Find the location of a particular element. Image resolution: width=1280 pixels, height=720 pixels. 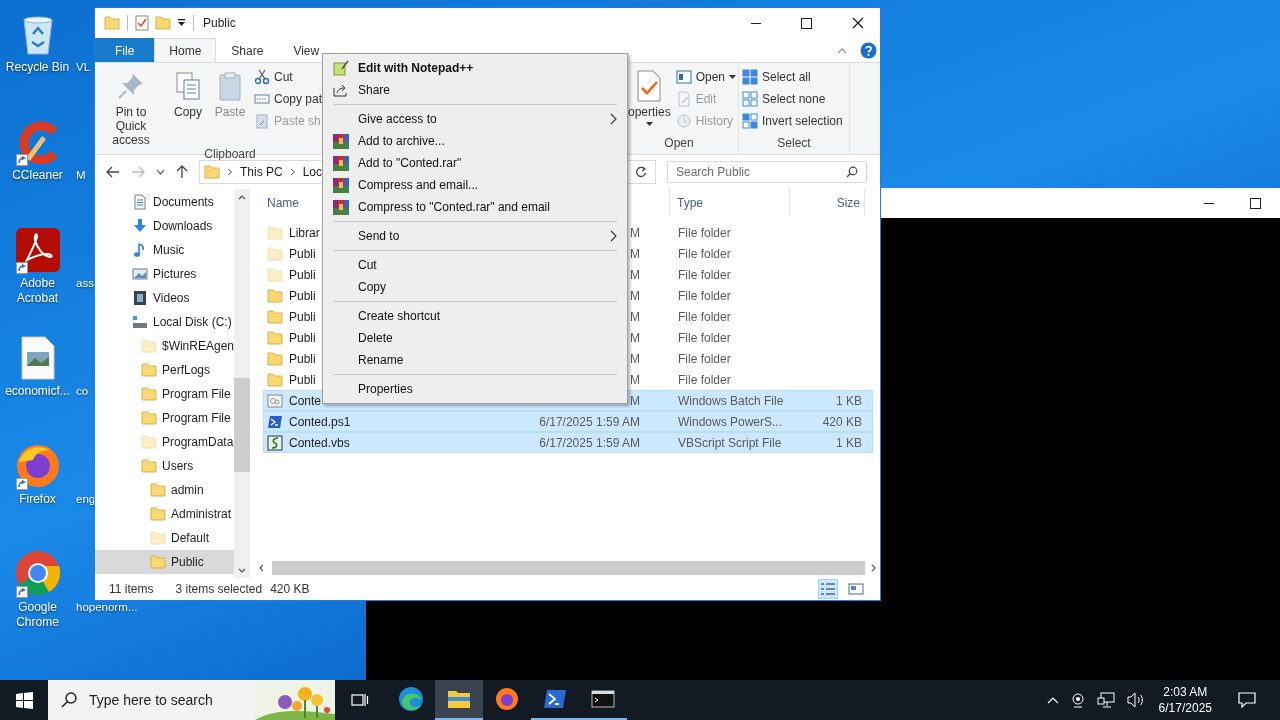

group-label: Clipboard is located at coordinates (230, 154).